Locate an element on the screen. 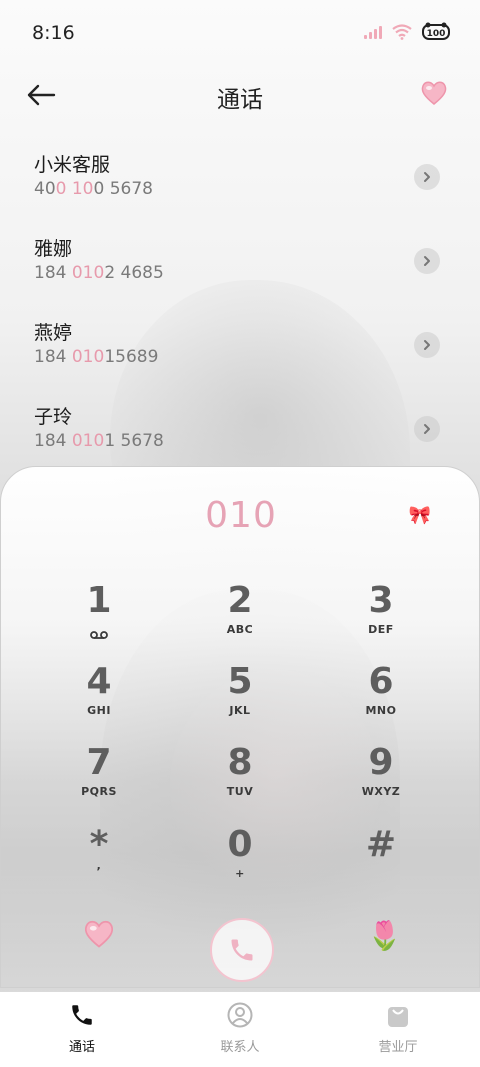  key-2: 2 ABC is located at coordinates (240, 621).